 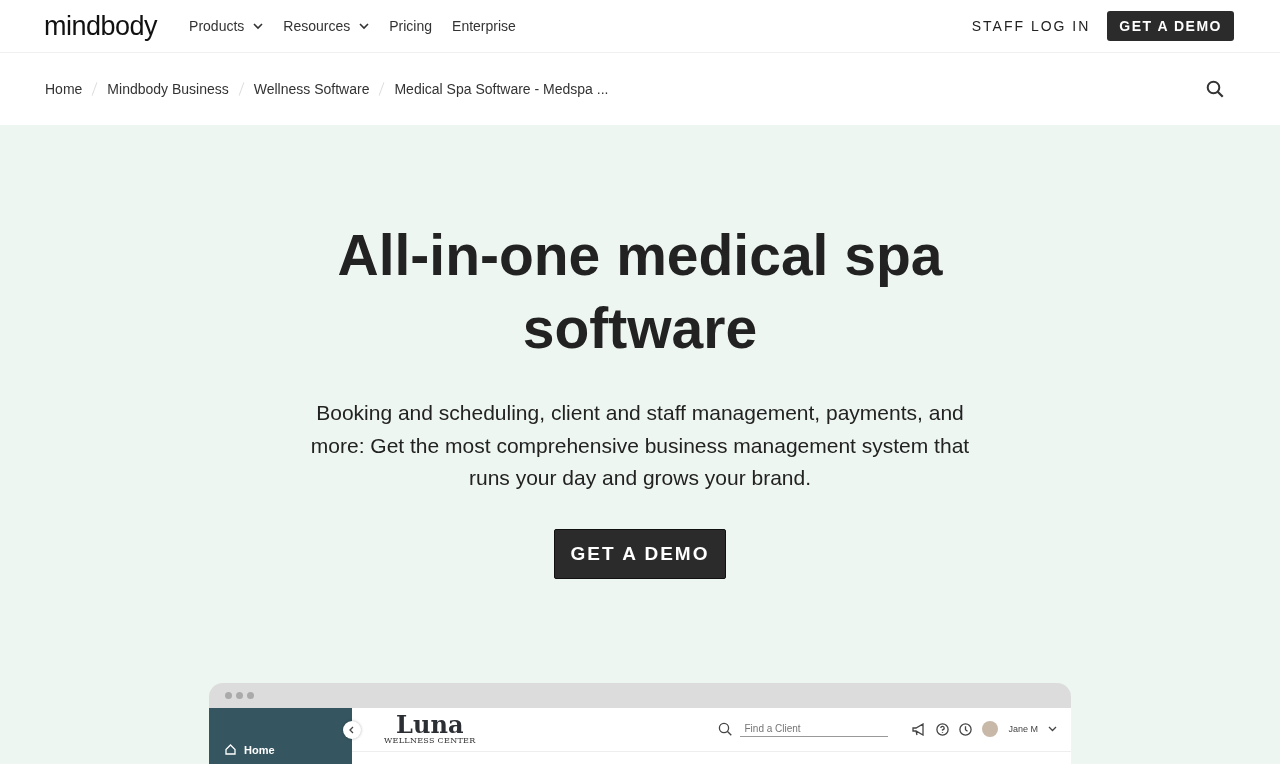 I want to click on nav-link: Pricing, so click(x=411, y=26).